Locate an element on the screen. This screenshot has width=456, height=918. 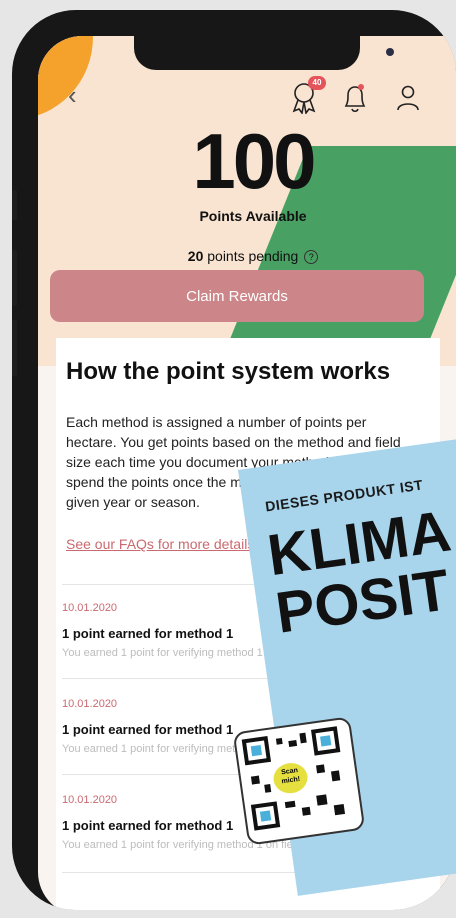
help-circle-icon: ? is located at coordinates (311, 257).